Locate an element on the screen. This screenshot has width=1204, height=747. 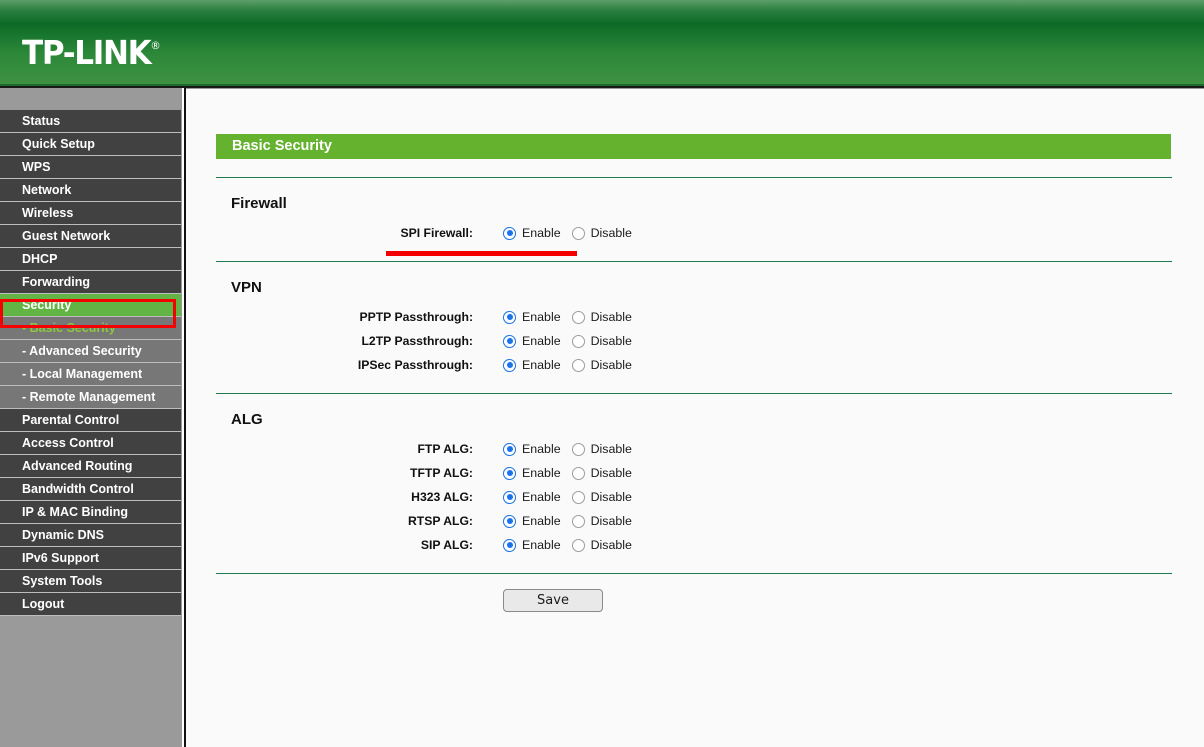
radio-group-ipsec-passthrough: Enable Disable is located at coordinates (573, 365).